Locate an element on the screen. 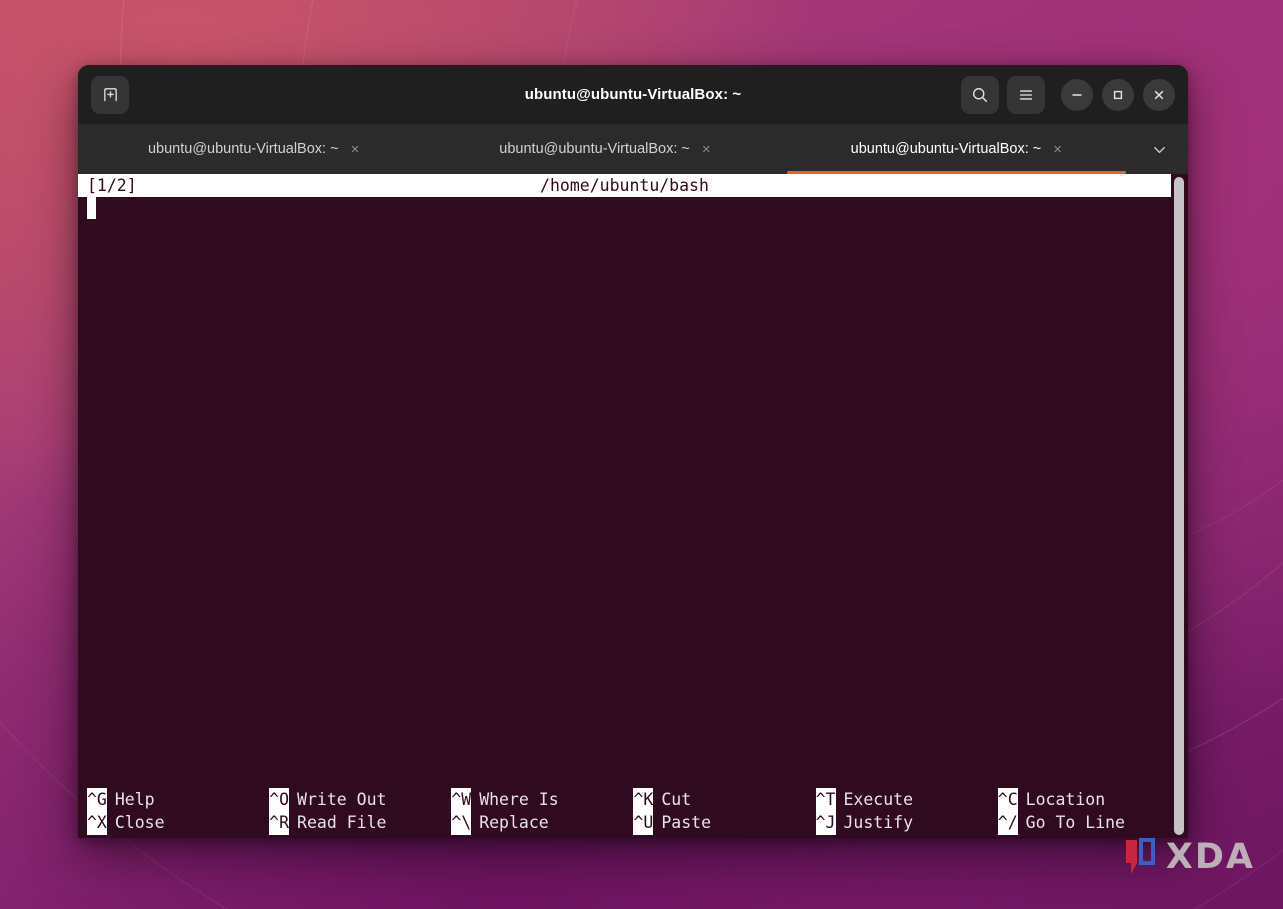  shortcut-key: ^X is located at coordinates (97, 822).